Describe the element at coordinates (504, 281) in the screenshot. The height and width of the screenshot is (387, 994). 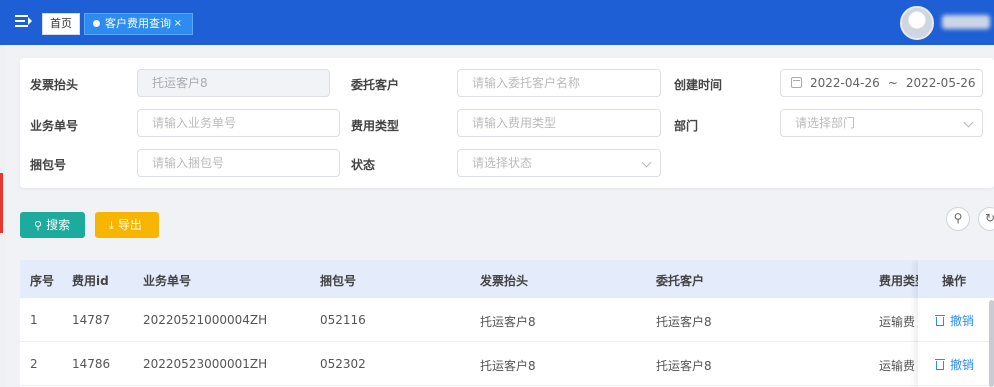
I see `col-invoice-header: 发票抬头` at that location.